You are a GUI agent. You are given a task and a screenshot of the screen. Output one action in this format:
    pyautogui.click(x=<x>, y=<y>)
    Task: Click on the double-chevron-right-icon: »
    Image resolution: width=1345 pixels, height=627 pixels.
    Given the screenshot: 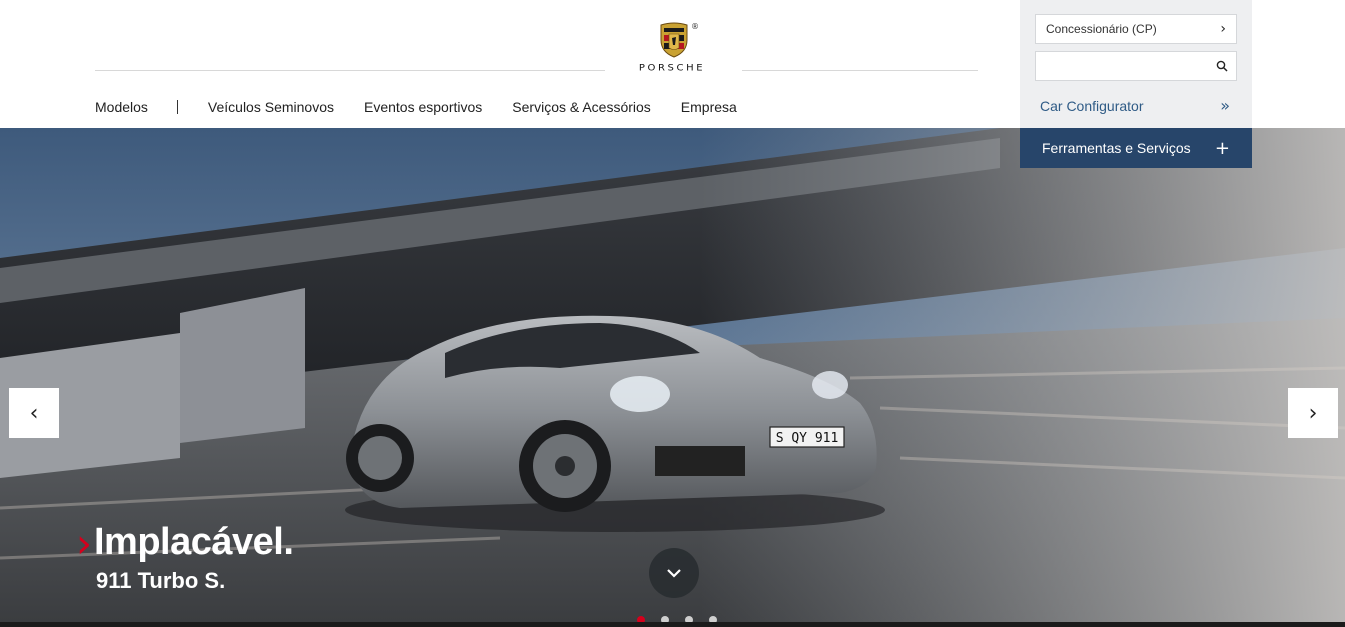 What is the action you would take?
    pyautogui.click(x=1225, y=105)
    